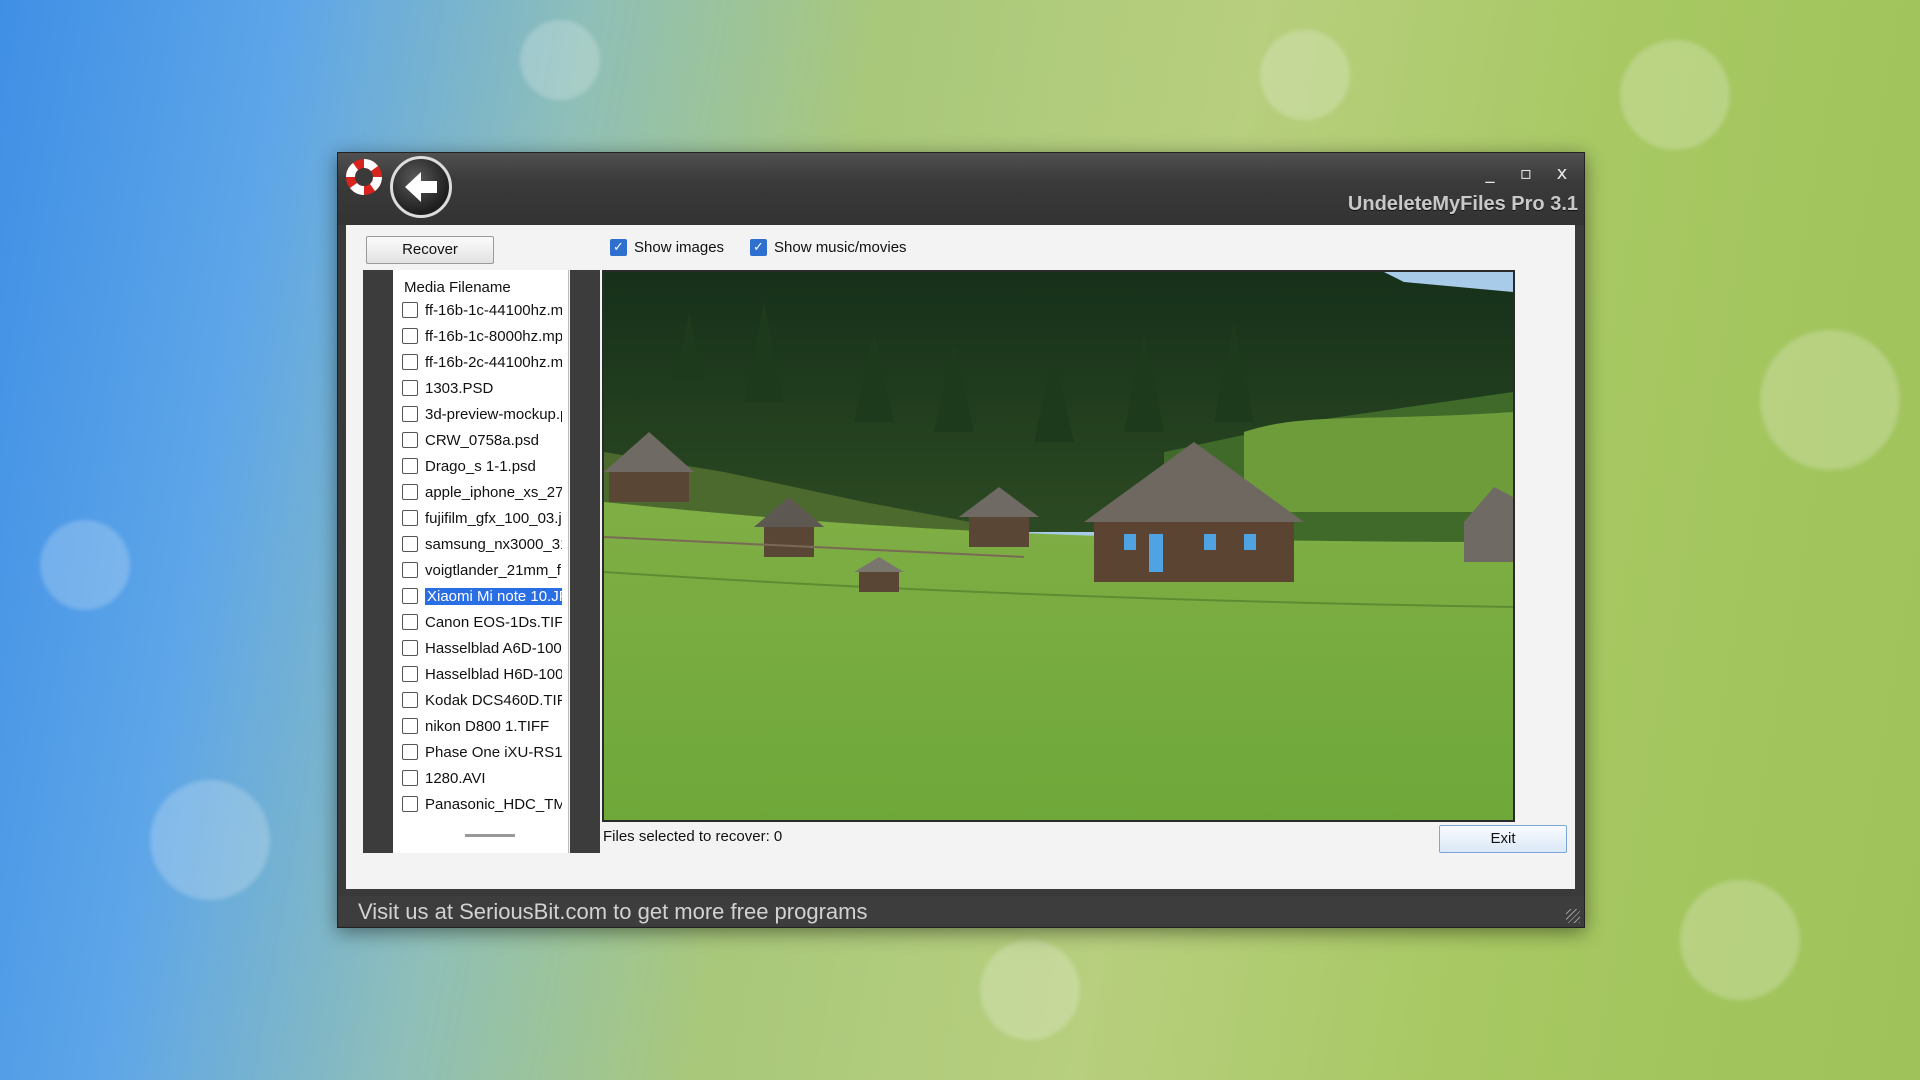 Image resolution: width=1920 pixels, height=1080 pixels. What do you see at coordinates (459, 388) in the screenshot?
I see `file-name: 1303.PSD` at bounding box center [459, 388].